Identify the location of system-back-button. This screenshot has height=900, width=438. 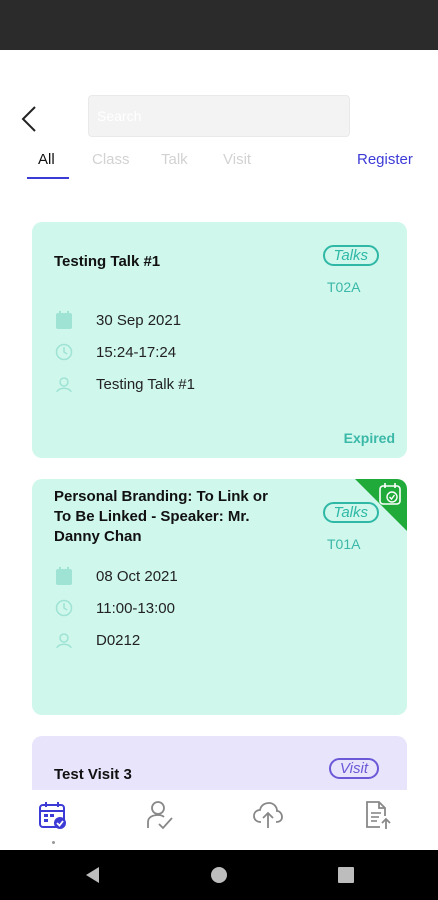
(92, 875).